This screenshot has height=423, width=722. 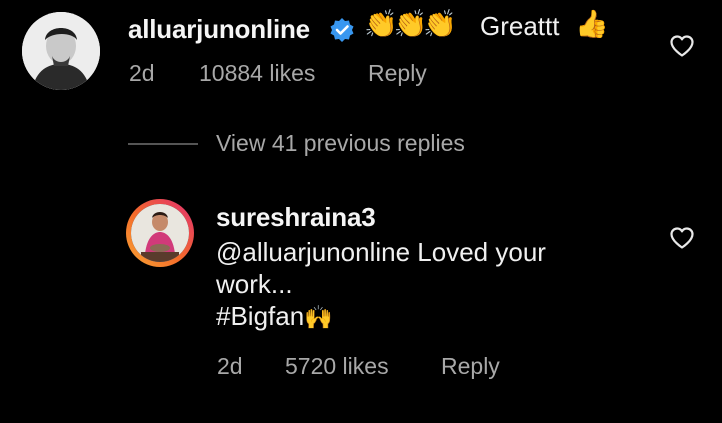 What do you see at coordinates (337, 366) in the screenshot?
I see `reply-likes: 5720 likes` at bounding box center [337, 366].